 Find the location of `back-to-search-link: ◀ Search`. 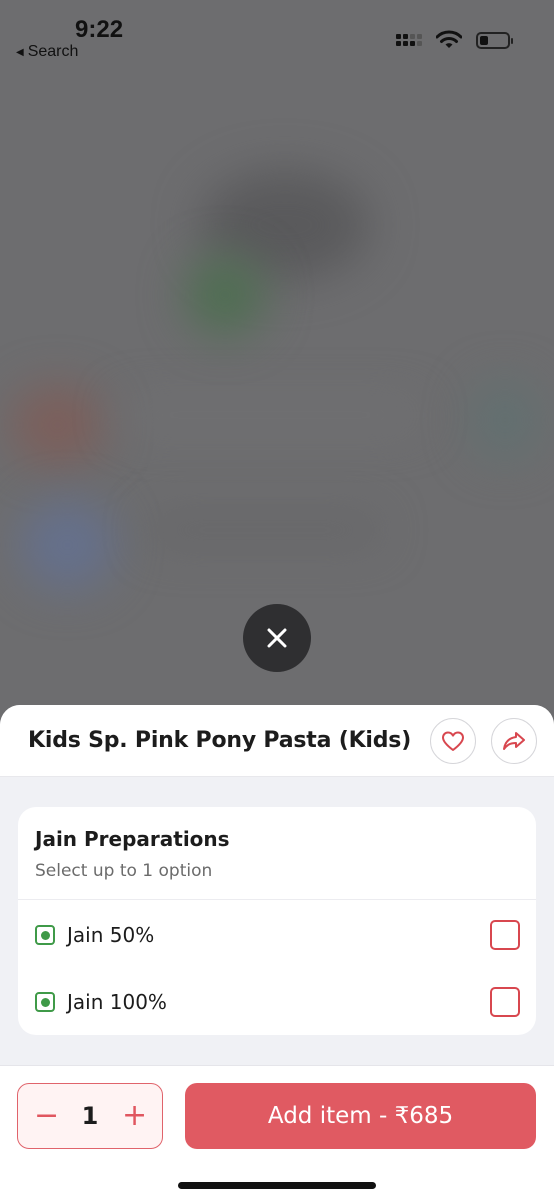

back-to-search-link: ◀ Search is located at coordinates (47, 52).